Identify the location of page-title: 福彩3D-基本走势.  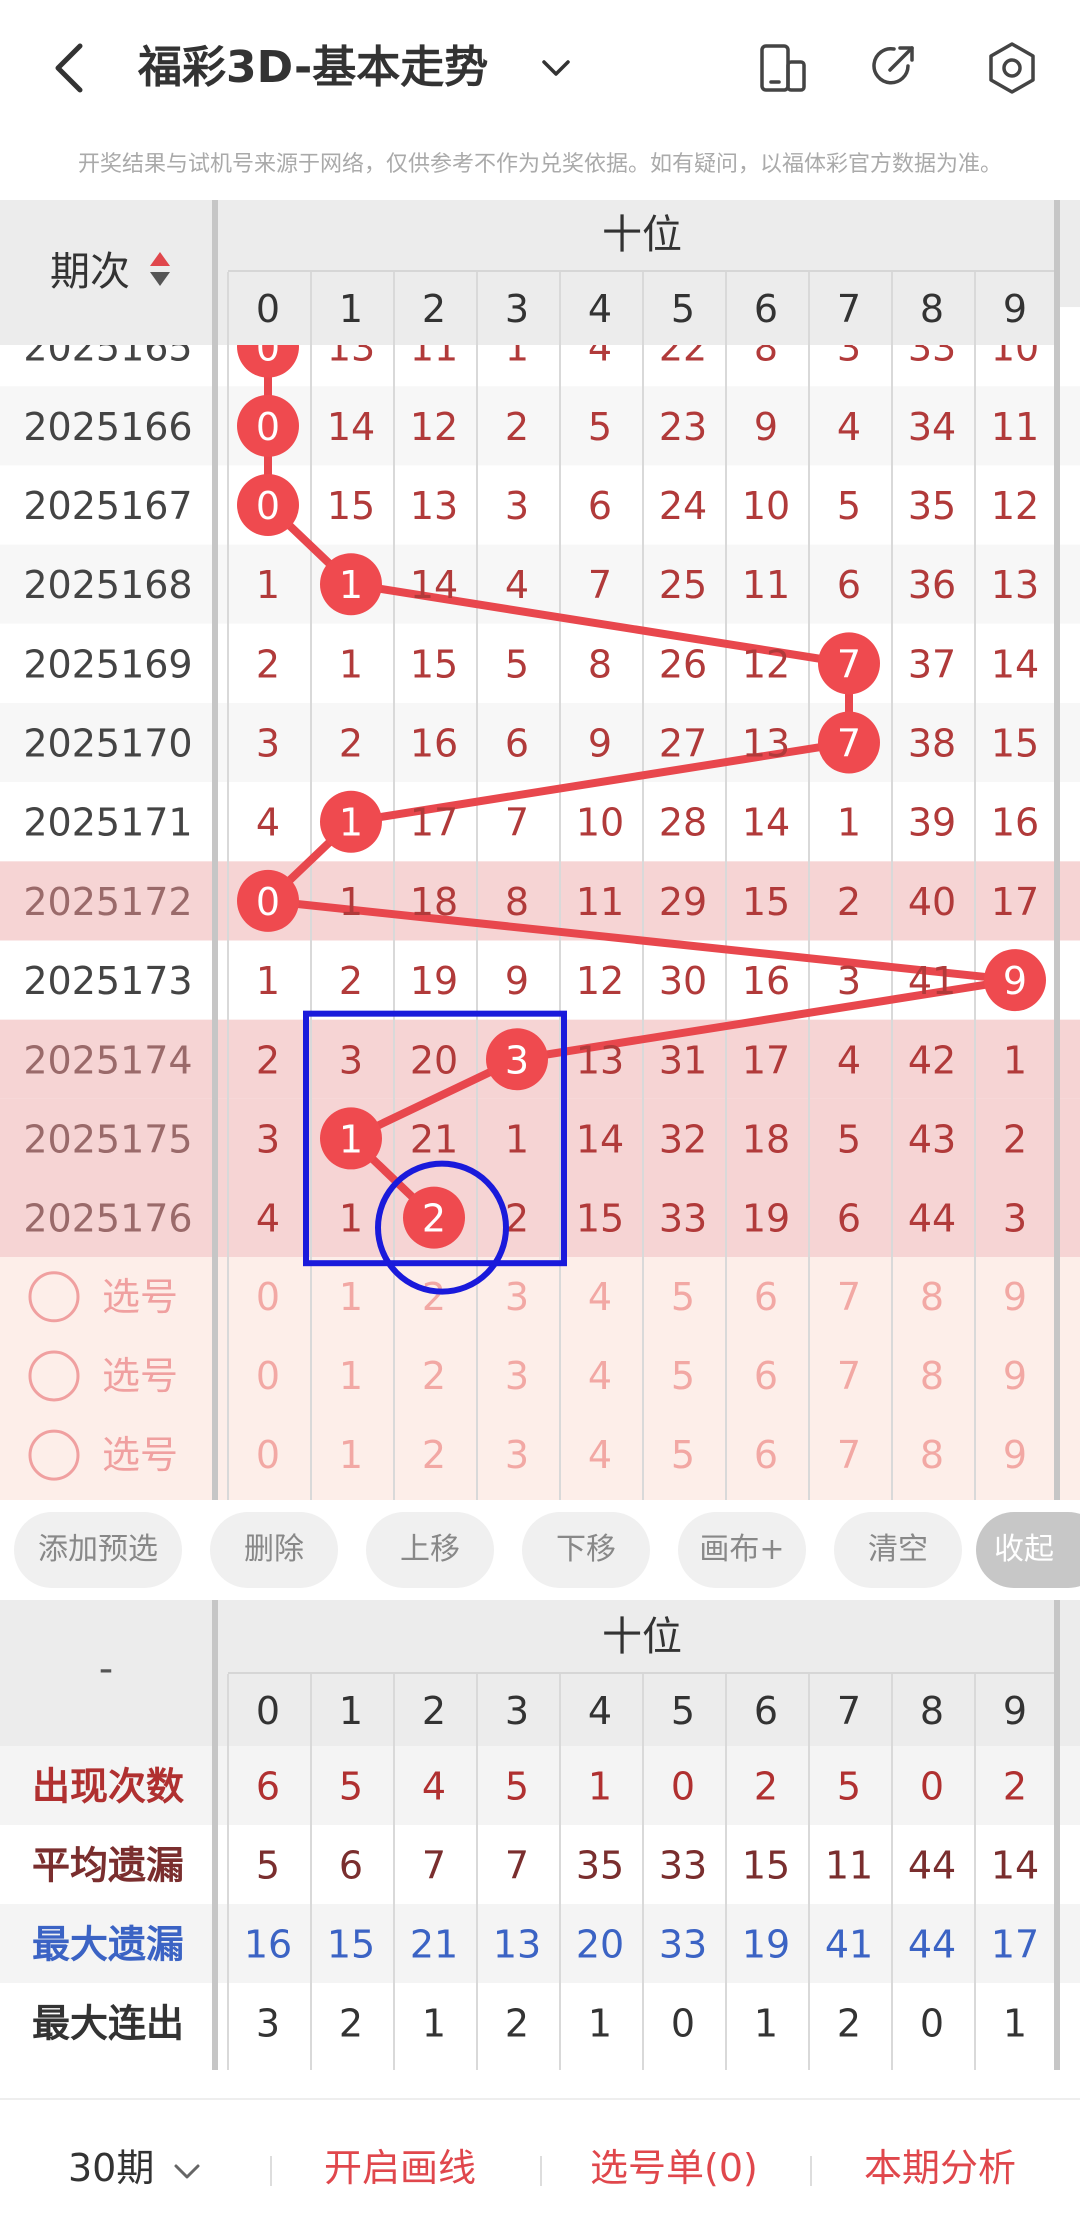
(313, 68).